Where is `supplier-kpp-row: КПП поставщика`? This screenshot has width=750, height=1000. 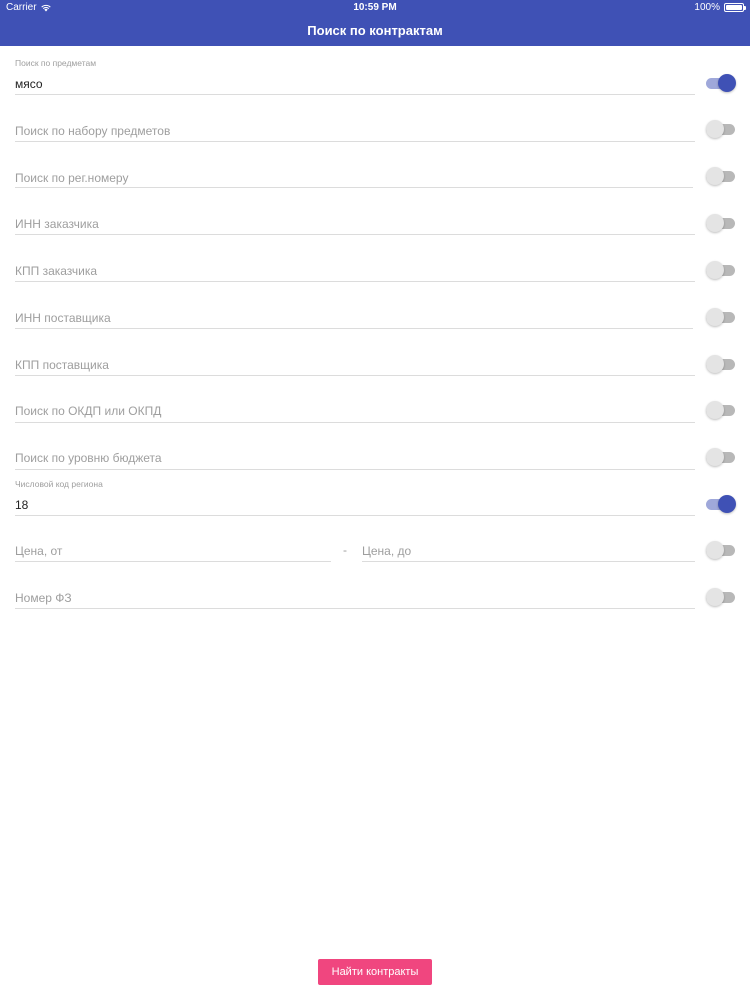 supplier-kpp-row: КПП поставщика is located at coordinates (375, 355).